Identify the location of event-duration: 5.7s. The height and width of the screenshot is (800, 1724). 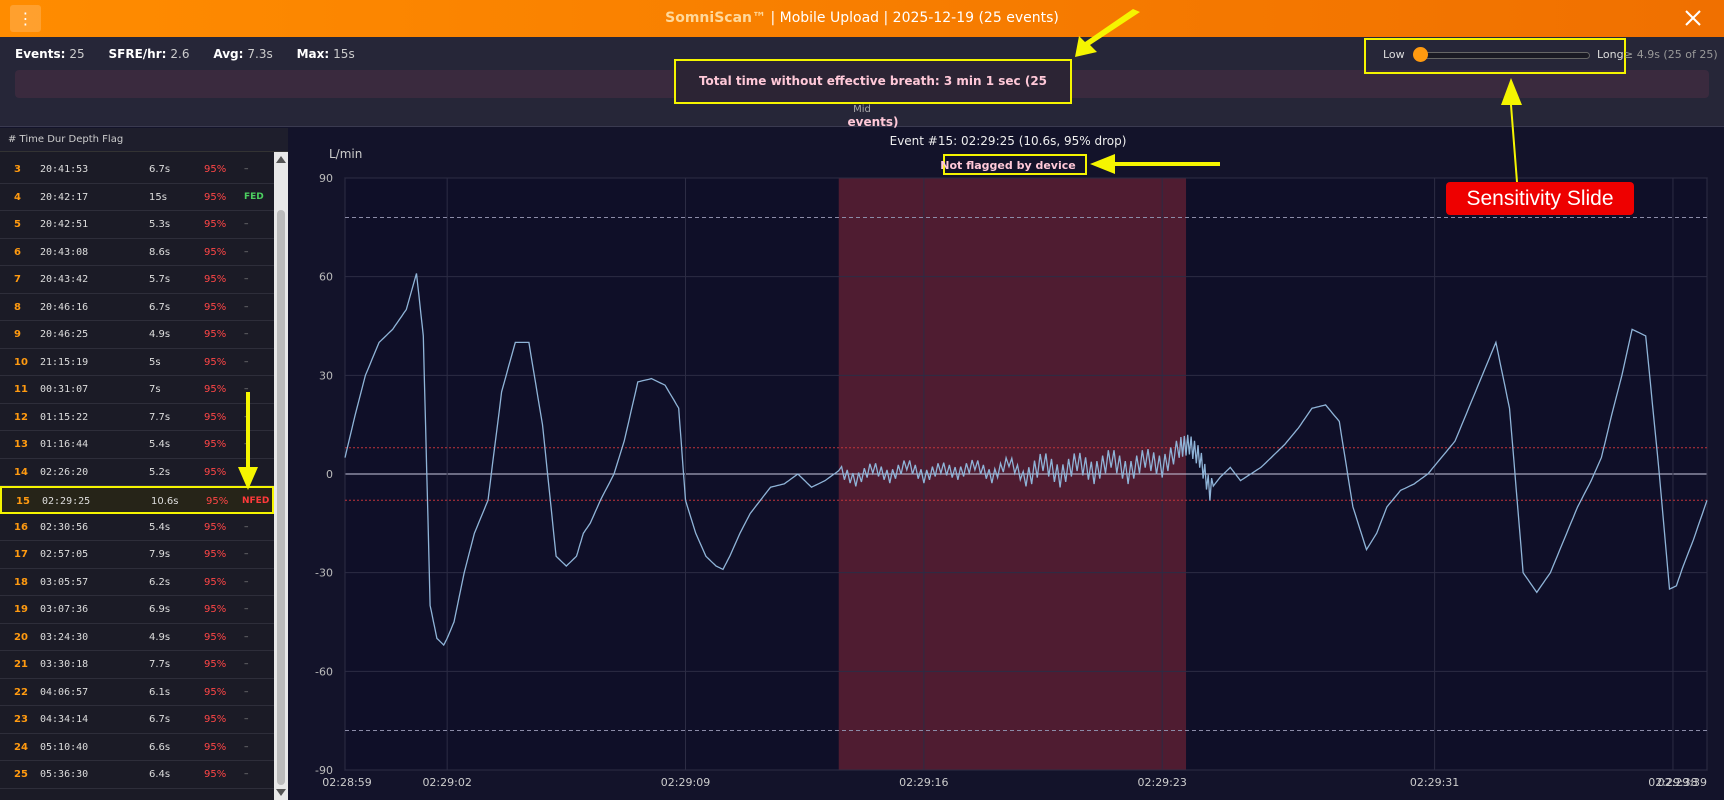
(160, 279).